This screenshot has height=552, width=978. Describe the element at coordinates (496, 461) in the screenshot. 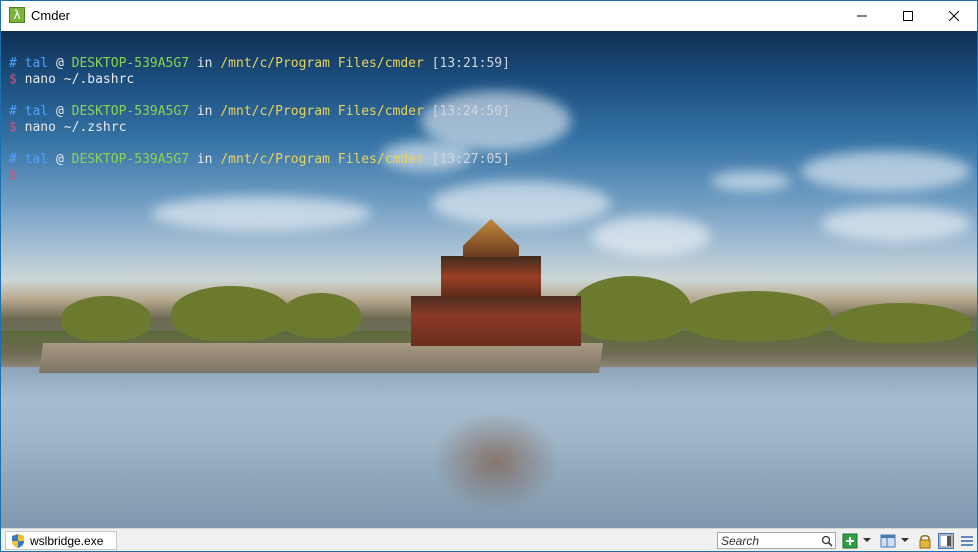

I see `background-reflection` at that location.